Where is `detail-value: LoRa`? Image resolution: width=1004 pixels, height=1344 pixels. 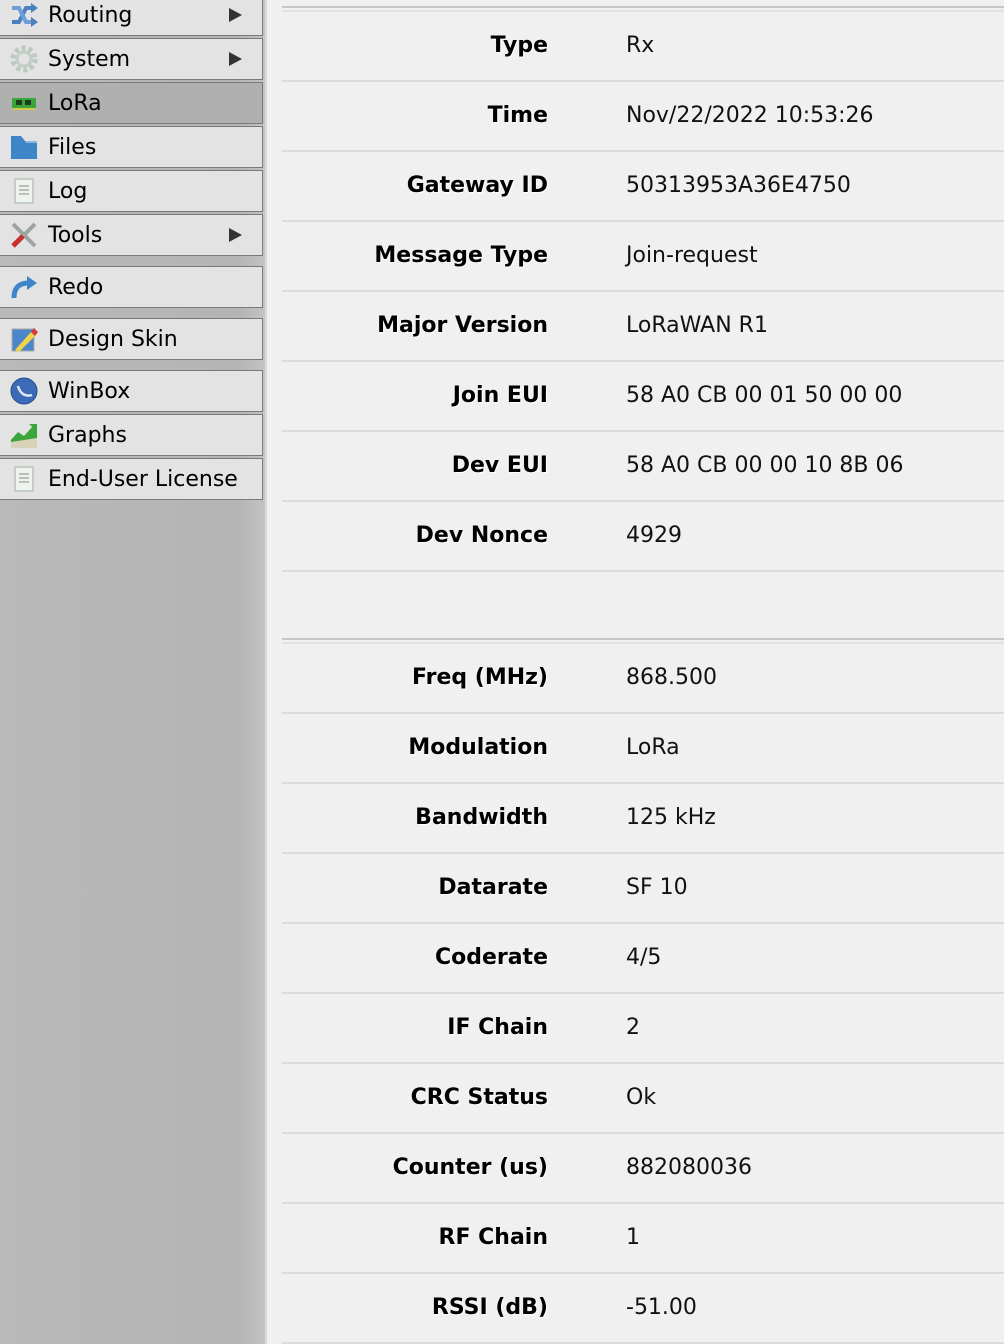 detail-value: LoRa is located at coordinates (653, 747).